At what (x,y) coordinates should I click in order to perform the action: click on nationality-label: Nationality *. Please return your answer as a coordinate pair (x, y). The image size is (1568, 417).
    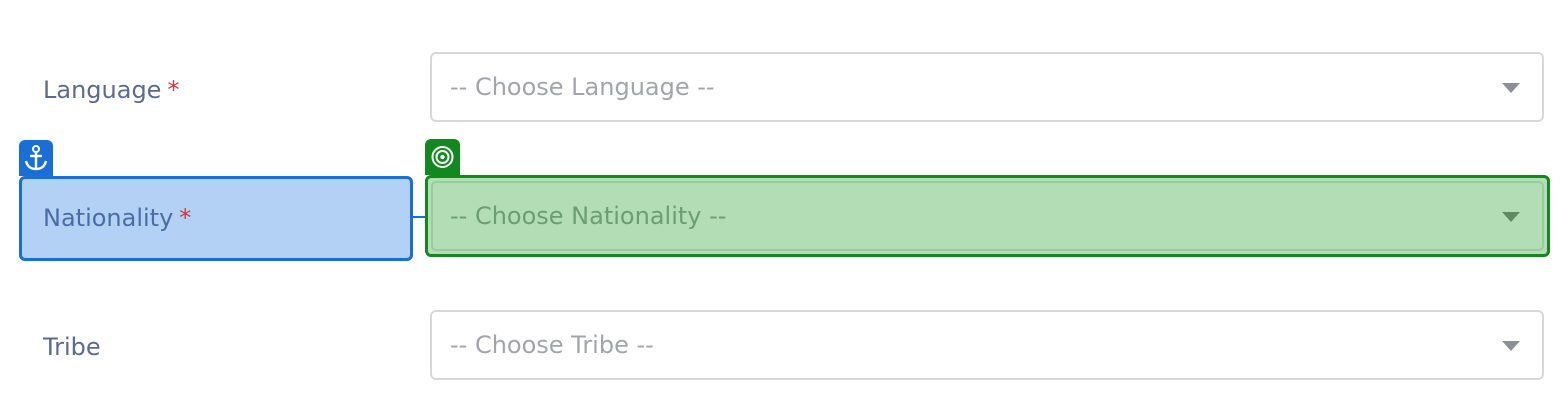
    Looking at the image, I should click on (117, 218).